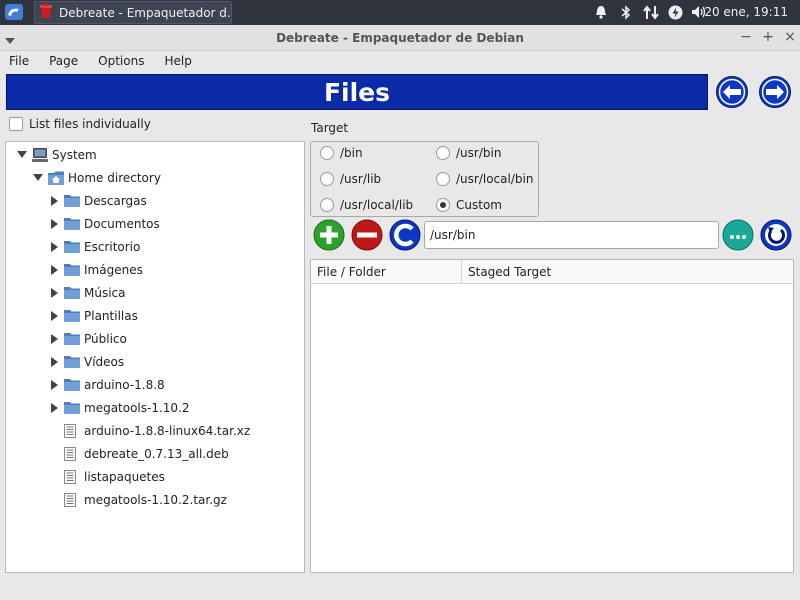  I want to click on computer-icon, so click(40, 155).